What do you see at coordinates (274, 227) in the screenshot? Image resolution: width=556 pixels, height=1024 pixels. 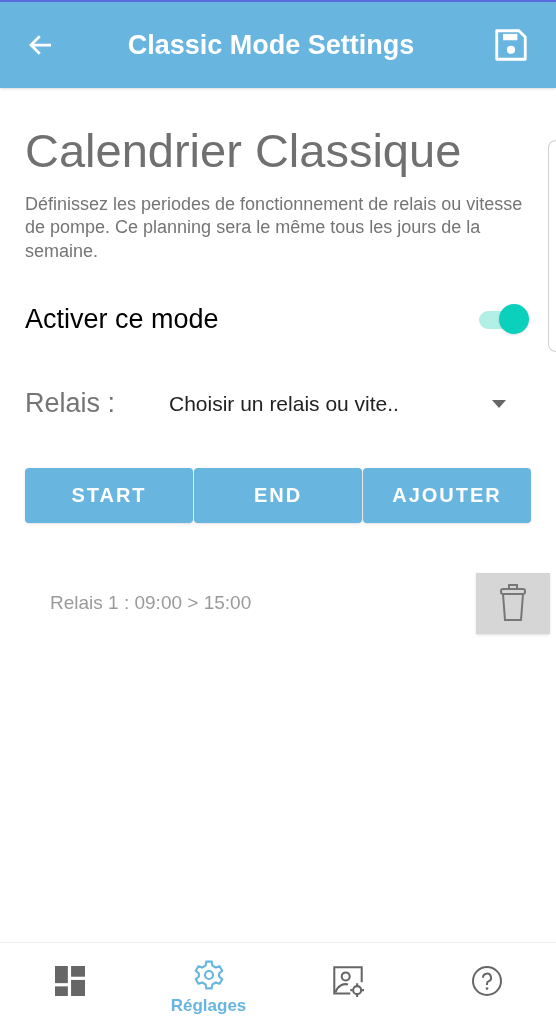 I see `description-text: Définissez les periodes de fonctionnement de relais ou vitesse de pompe. Ce planning sera le même tous les jours de la semaine.` at bounding box center [274, 227].